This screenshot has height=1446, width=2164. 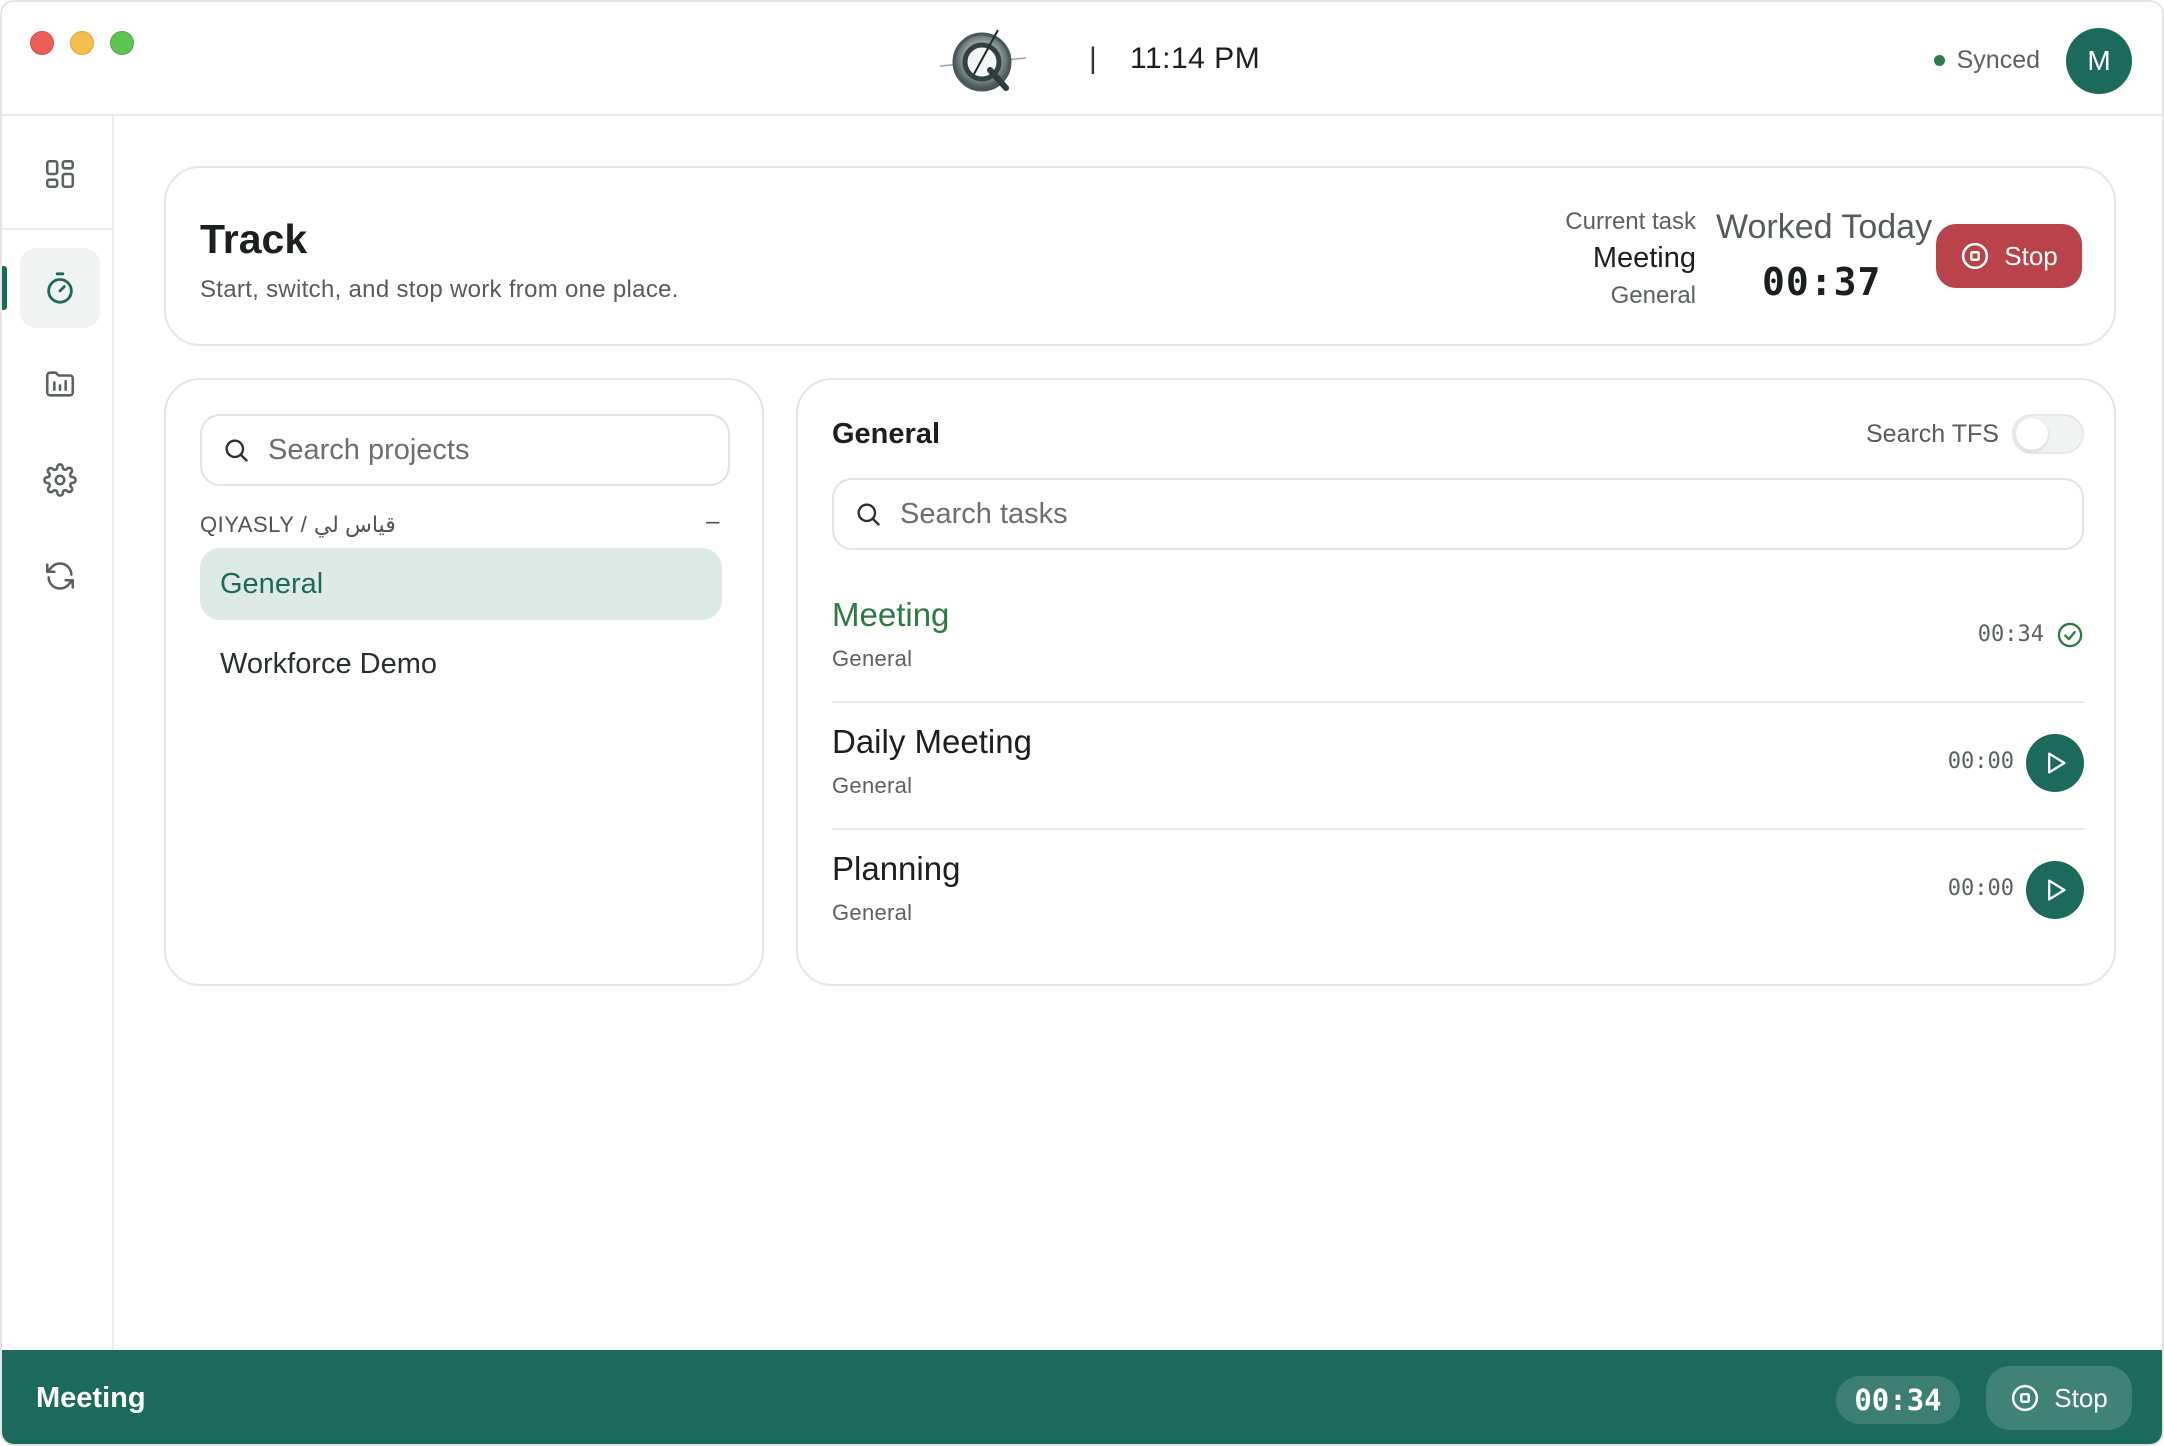 I want to click on project-search-input: Search projects, so click(x=465, y=450).